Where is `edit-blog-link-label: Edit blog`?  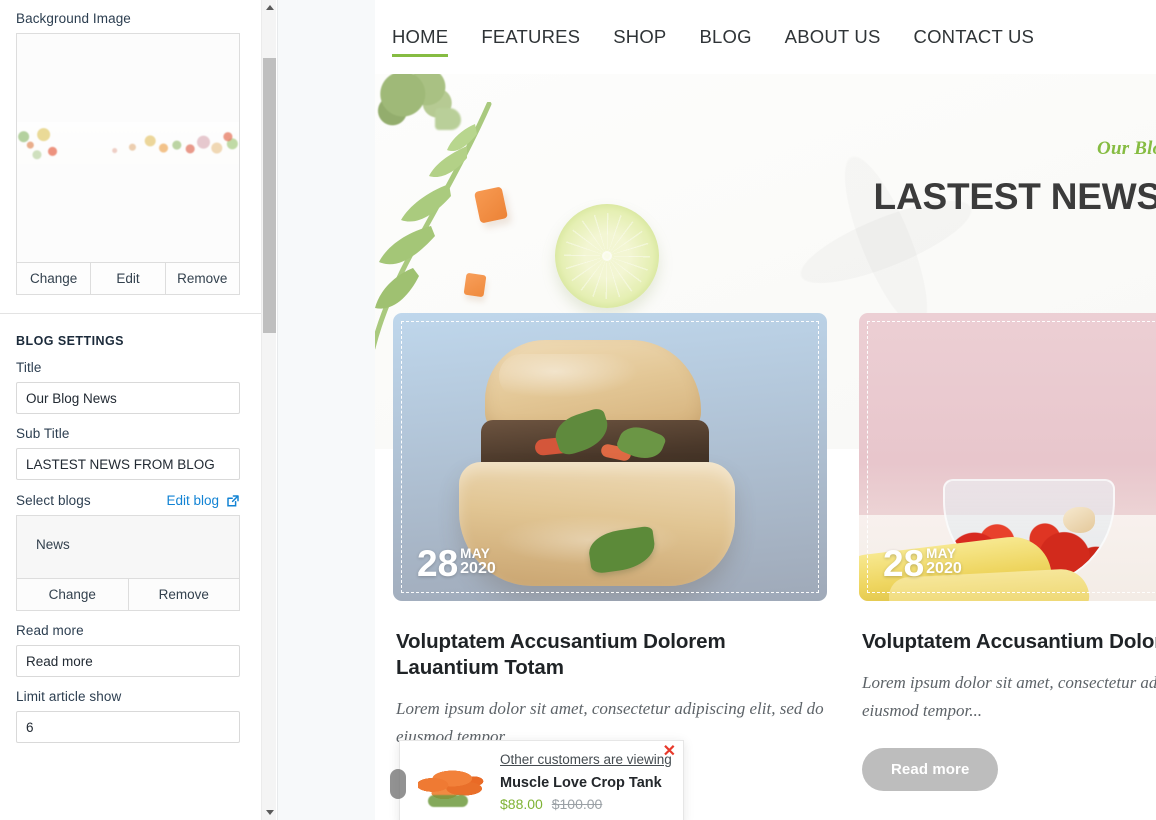
edit-blog-link-label: Edit blog is located at coordinates (192, 500).